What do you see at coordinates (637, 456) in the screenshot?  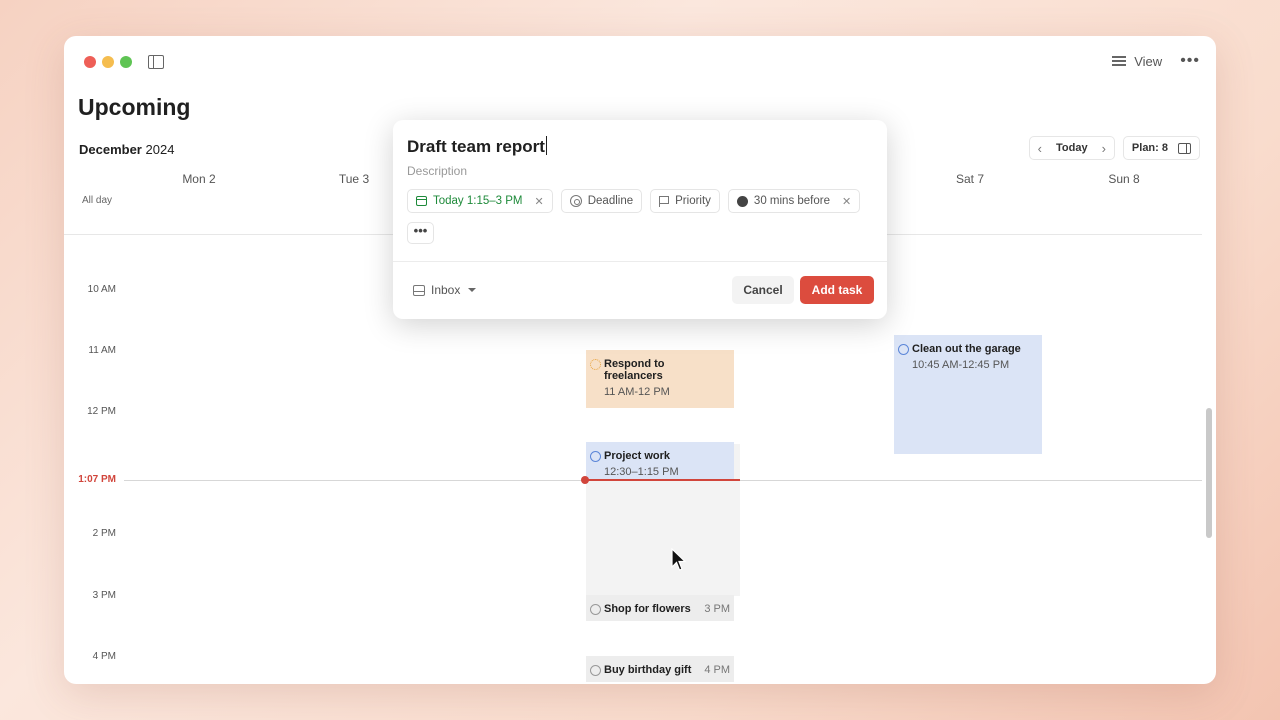 I see `event-title: Project work` at bounding box center [637, 456].